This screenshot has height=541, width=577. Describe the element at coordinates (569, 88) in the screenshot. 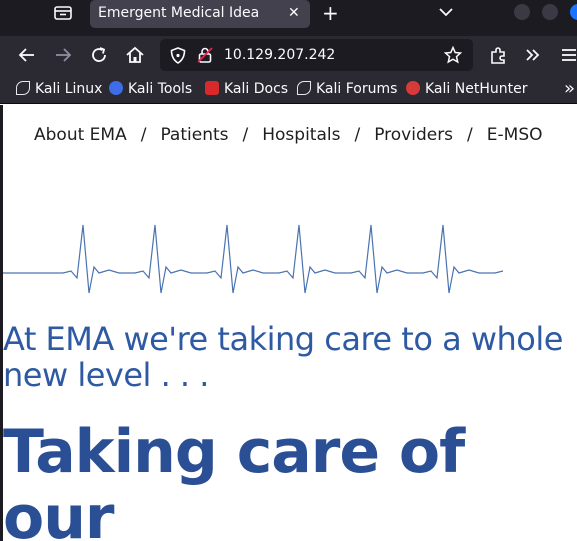

I see `bookmarks-overflow-icon: »` at that location.